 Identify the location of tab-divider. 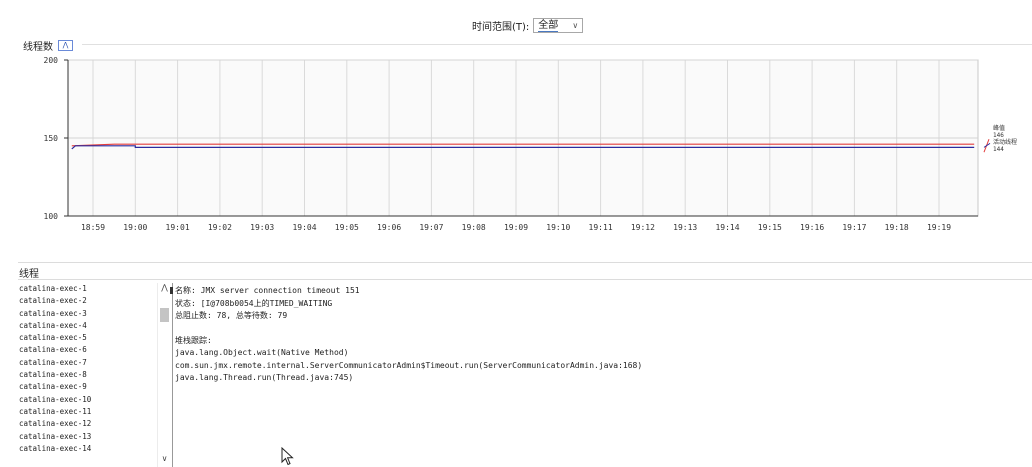
(525, 279).